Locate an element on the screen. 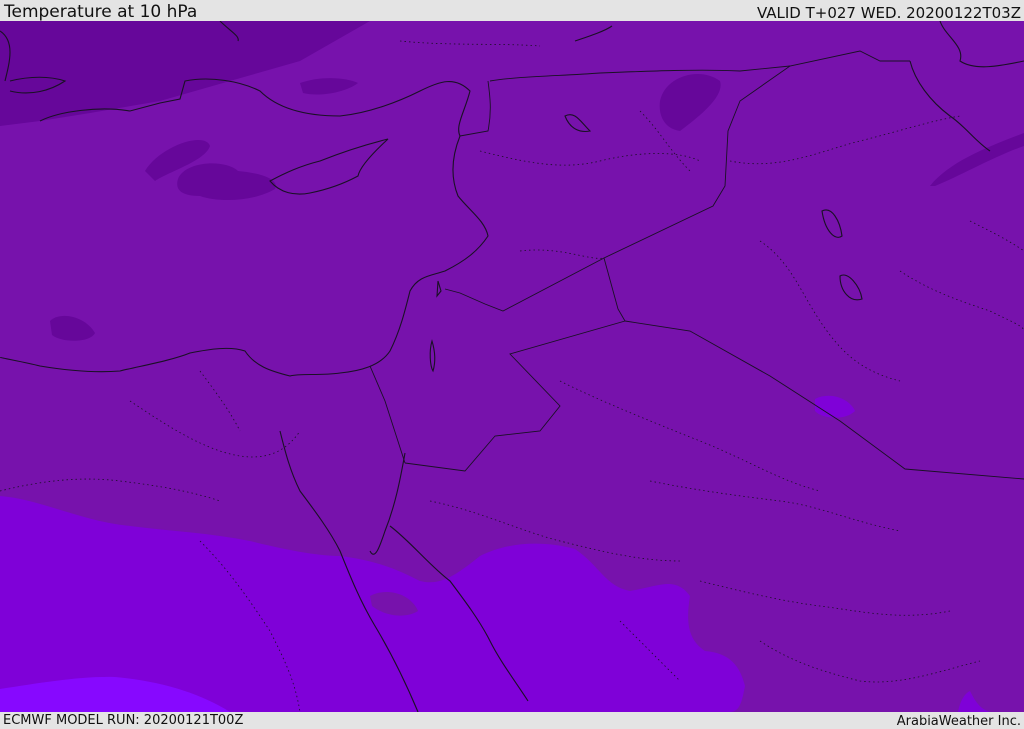 This screenshot has height=729, width=1024. map-title: Temperature at 10 hPa is located at coordinates (101, 12).